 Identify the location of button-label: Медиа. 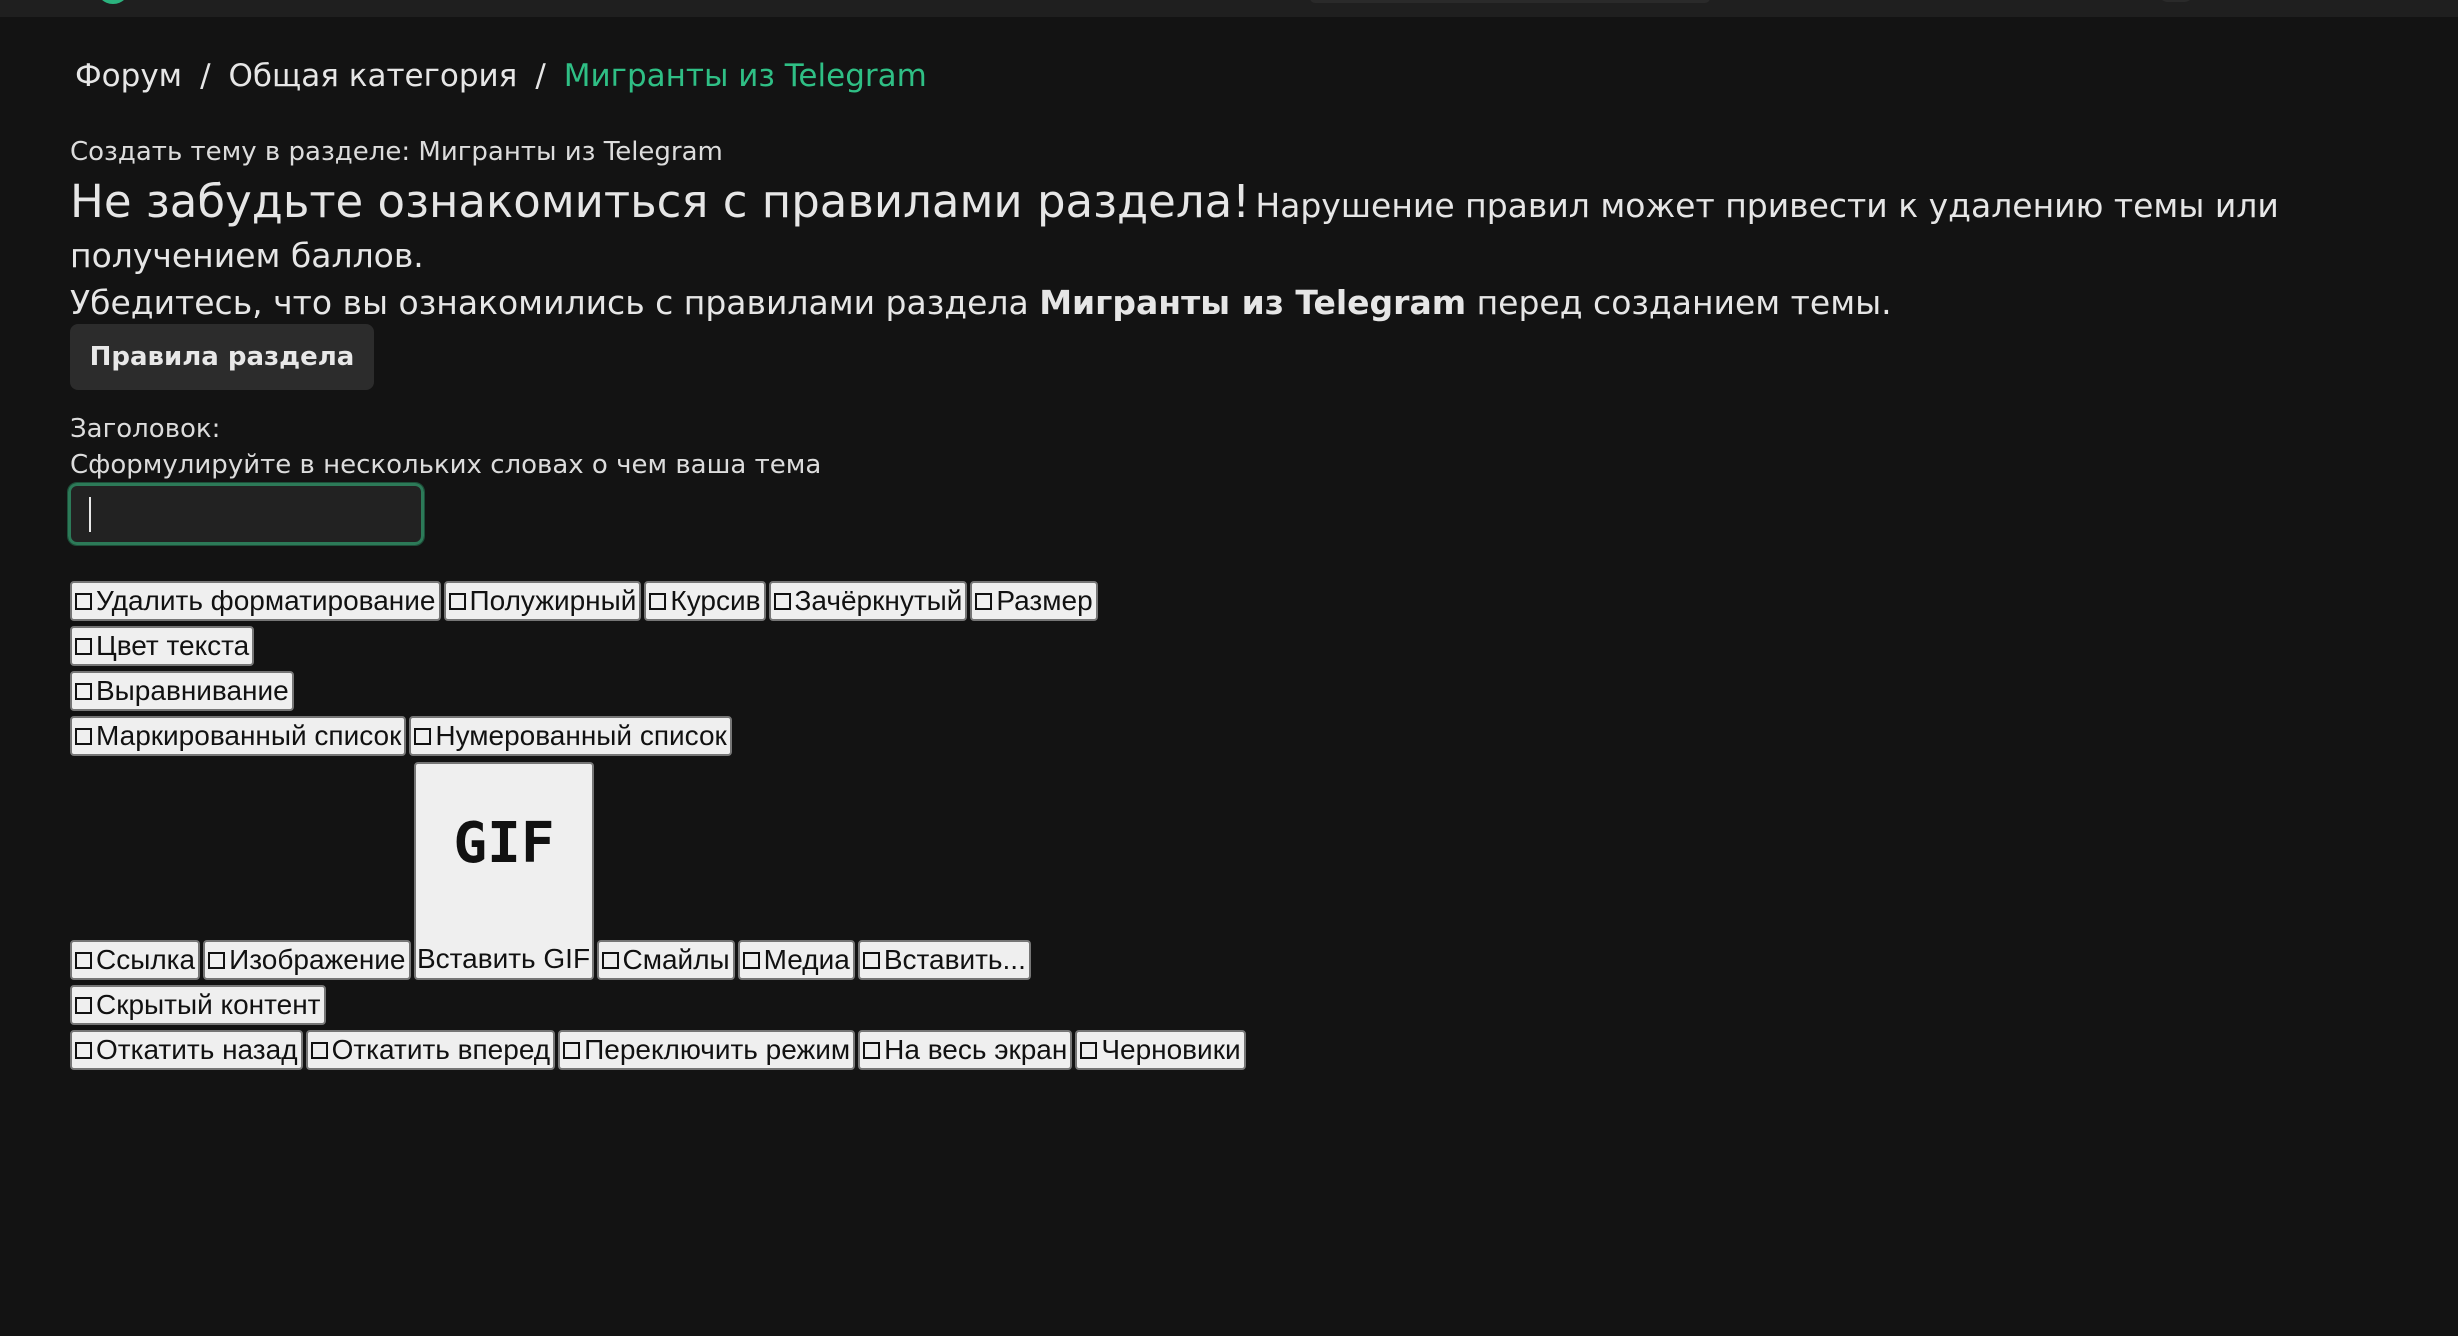
(806, 959).